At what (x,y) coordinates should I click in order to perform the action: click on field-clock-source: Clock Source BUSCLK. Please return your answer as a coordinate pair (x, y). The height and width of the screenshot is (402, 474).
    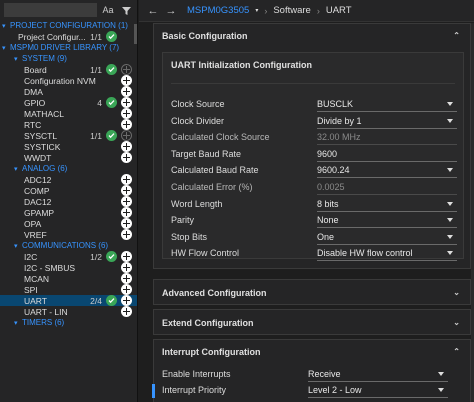
    Looking at the image, I should click on (316, 105).